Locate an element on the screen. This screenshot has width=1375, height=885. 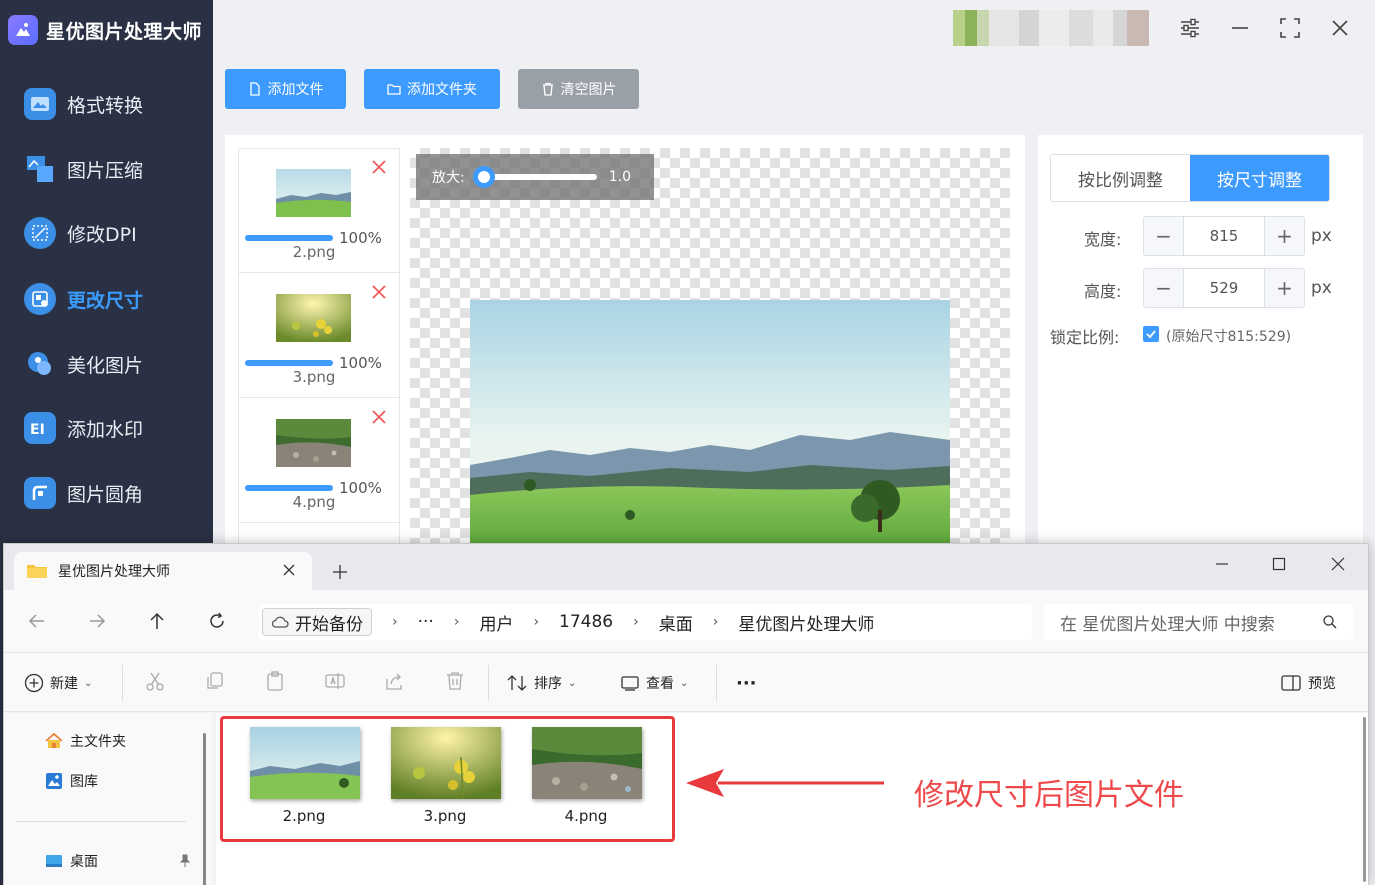
new-tab-icon is located at coordinates (341, 573).